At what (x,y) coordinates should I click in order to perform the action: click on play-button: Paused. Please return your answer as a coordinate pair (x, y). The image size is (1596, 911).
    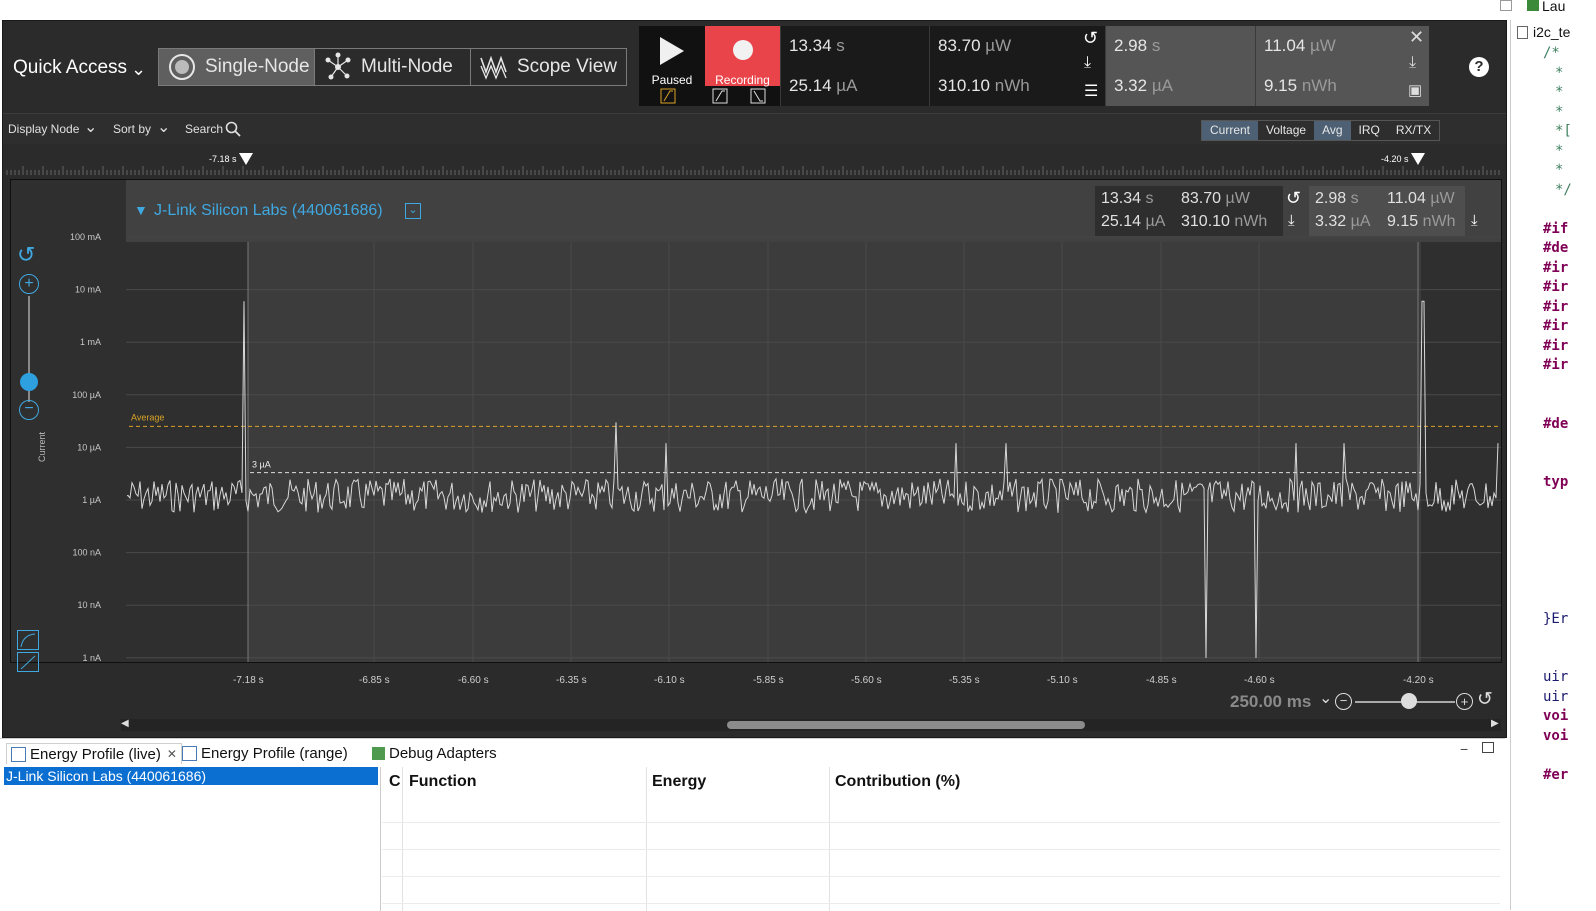
    Looking at the image, I should click on (672, 56).